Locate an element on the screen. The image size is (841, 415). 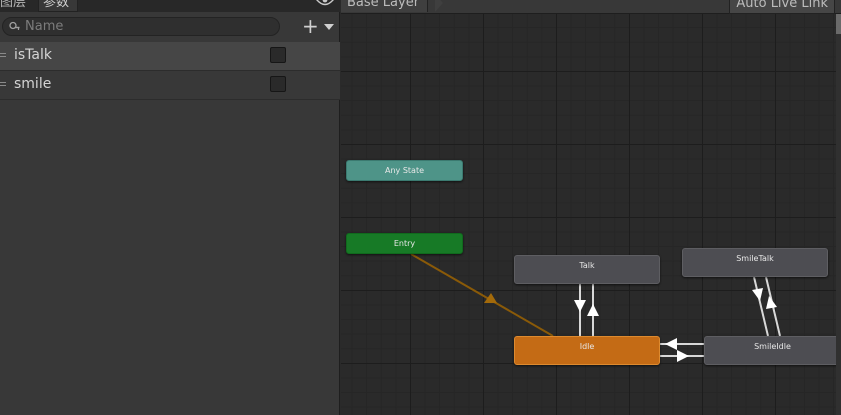
plus-icon: + is located at coordinates (310, 26).